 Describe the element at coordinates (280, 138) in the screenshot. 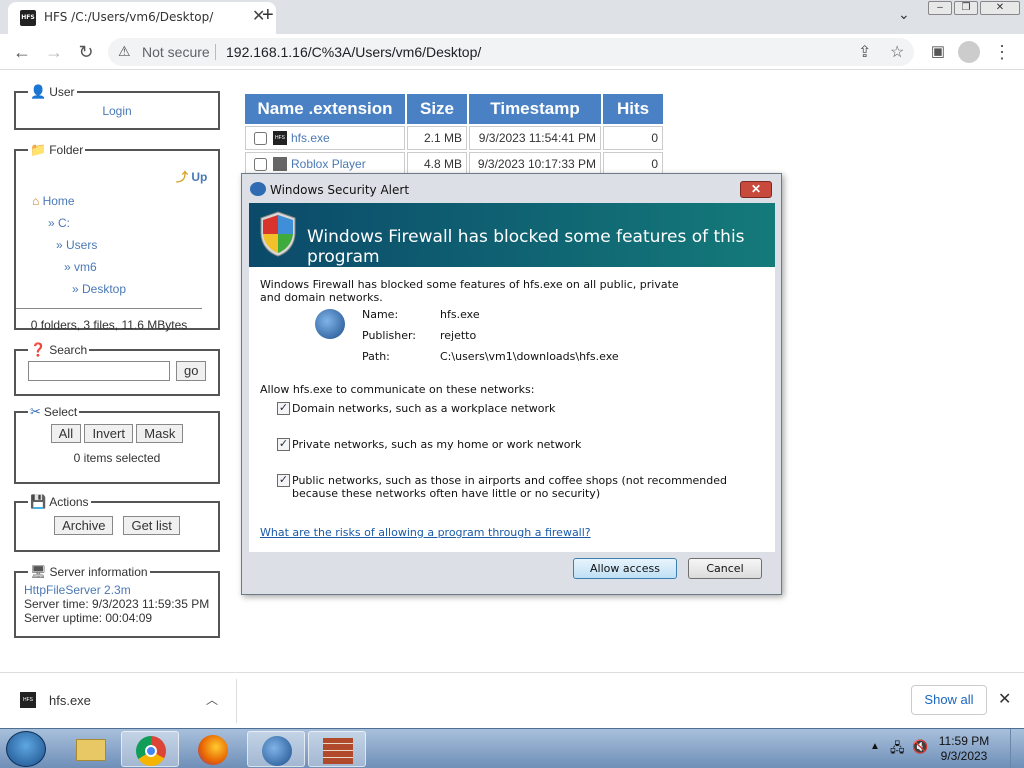

I see `hfs-file-icon: HFS` at that location.